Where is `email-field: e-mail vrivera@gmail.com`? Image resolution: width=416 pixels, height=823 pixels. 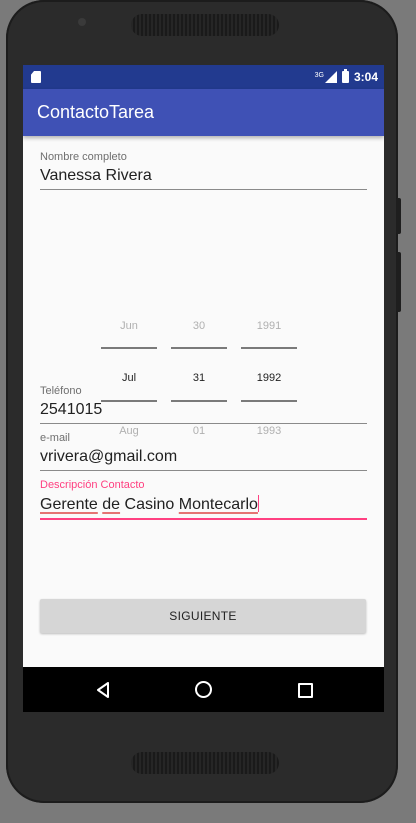
email-field: e-mail vrivera@gmail.com is located at coordinates (203, 451).